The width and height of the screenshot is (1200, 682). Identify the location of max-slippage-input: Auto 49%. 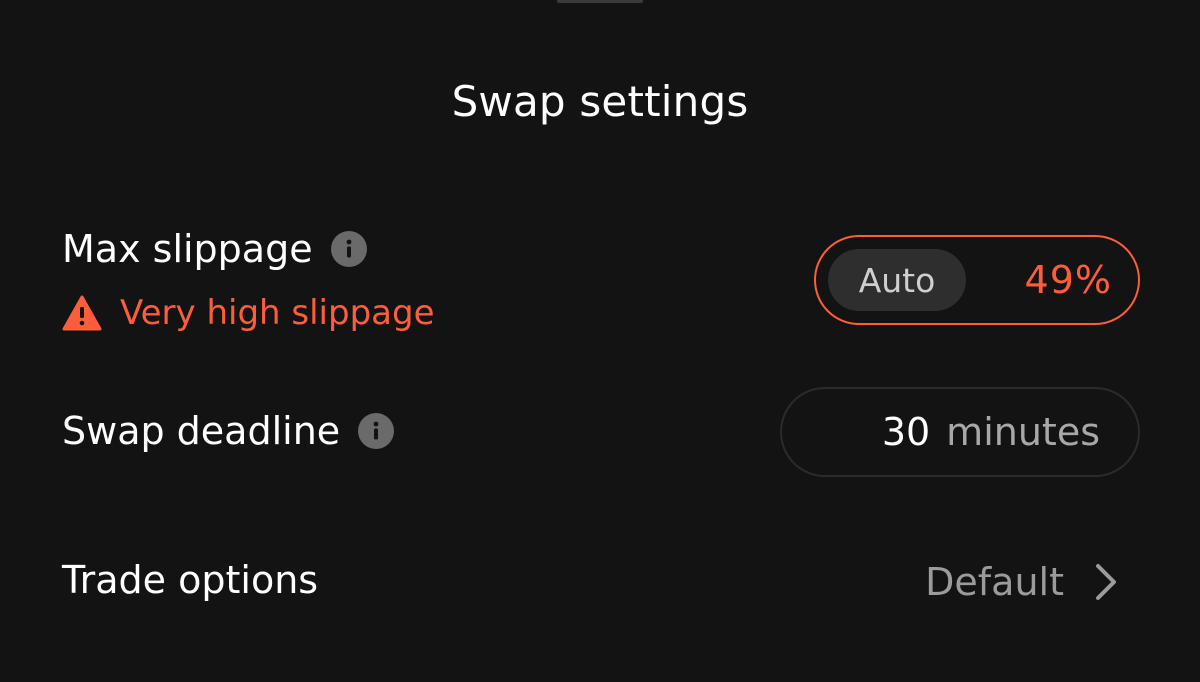
(977, 280).